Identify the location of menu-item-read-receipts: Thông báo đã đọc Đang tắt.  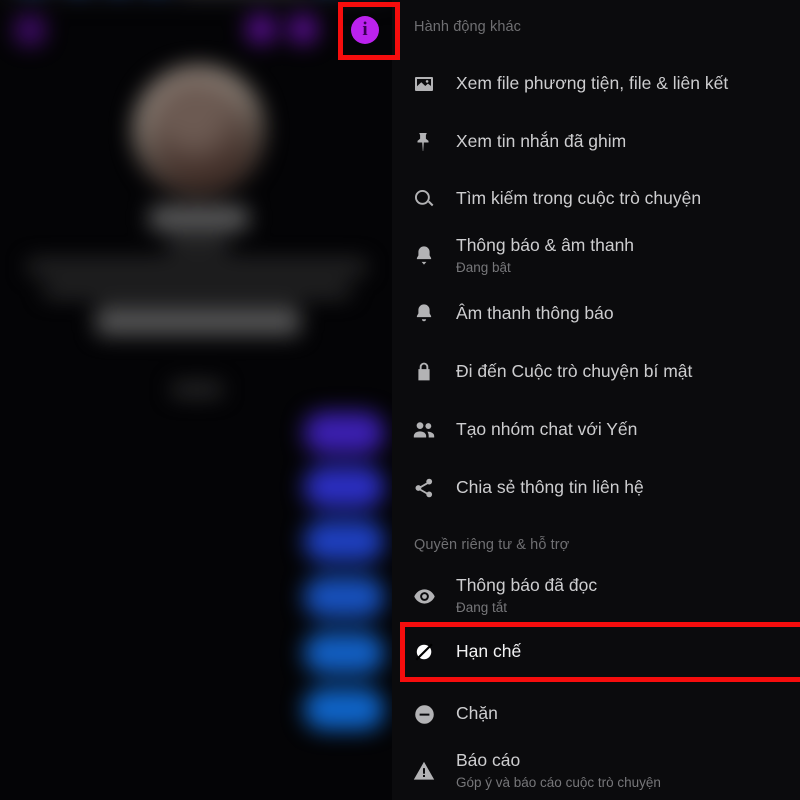
(596, 596).